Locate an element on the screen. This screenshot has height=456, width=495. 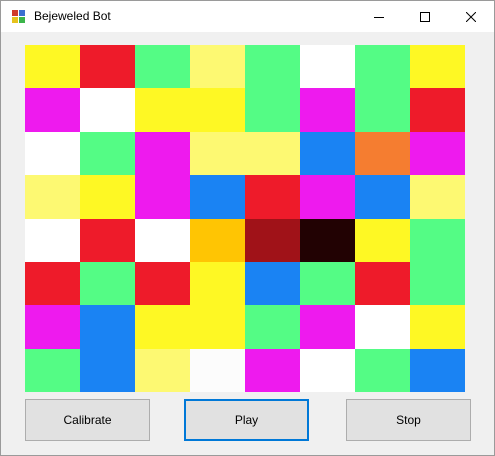
window-title: Bejeweled Bot is located at coordinates (72, 16).